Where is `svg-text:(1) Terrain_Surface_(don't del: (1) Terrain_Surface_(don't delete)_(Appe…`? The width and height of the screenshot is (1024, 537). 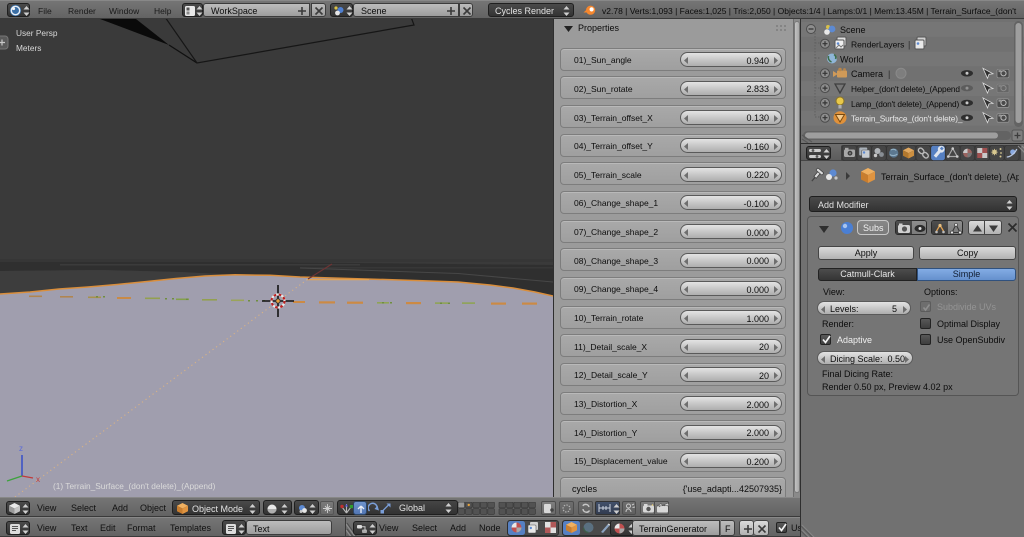 svg-text:(1) Terrain_Surface_(don't del: (1) Terrain_Surface_(don't delete)_(Appe… is located at coordinates (134, 486).